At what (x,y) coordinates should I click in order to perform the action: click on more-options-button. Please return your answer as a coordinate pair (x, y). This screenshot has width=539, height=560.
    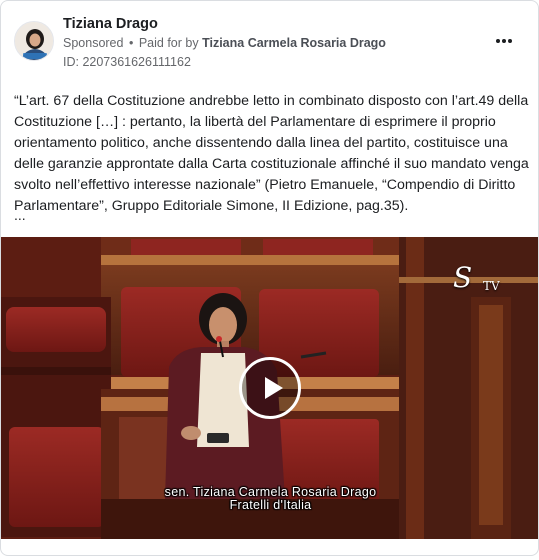
    Looking at the image, I should click on (504, 41).